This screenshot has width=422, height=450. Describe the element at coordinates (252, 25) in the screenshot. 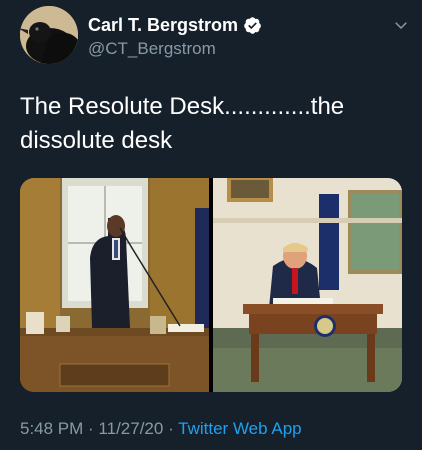

I see `verified-badge-icon` at that location.